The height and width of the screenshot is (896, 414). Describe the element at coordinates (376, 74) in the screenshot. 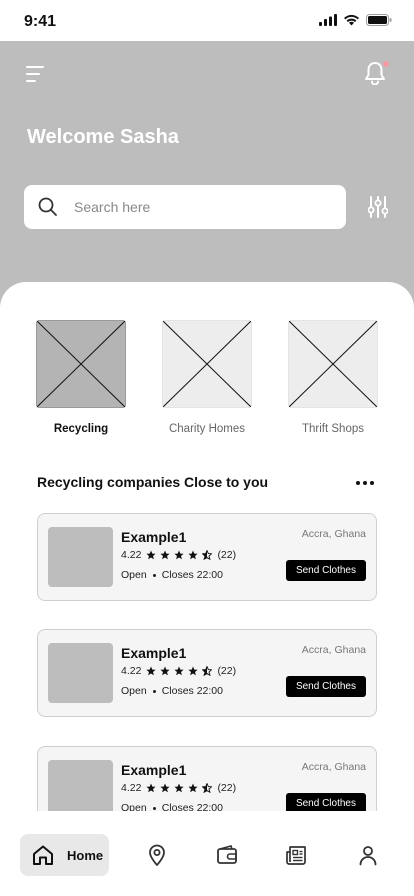

I see `notification-button` at that location.